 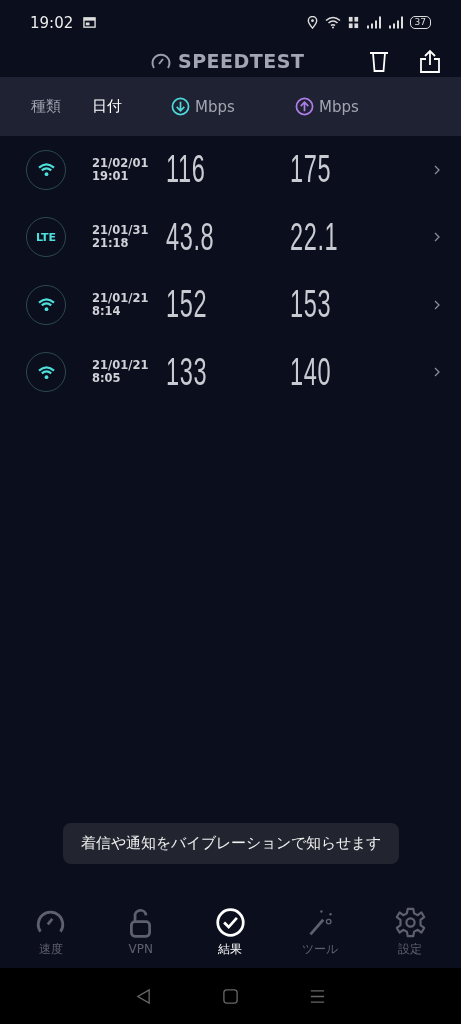 What do you see at coordinates (190, 237) in the screenshot?
I see `download-speed: 43.8` at bounding box center [190, 237].